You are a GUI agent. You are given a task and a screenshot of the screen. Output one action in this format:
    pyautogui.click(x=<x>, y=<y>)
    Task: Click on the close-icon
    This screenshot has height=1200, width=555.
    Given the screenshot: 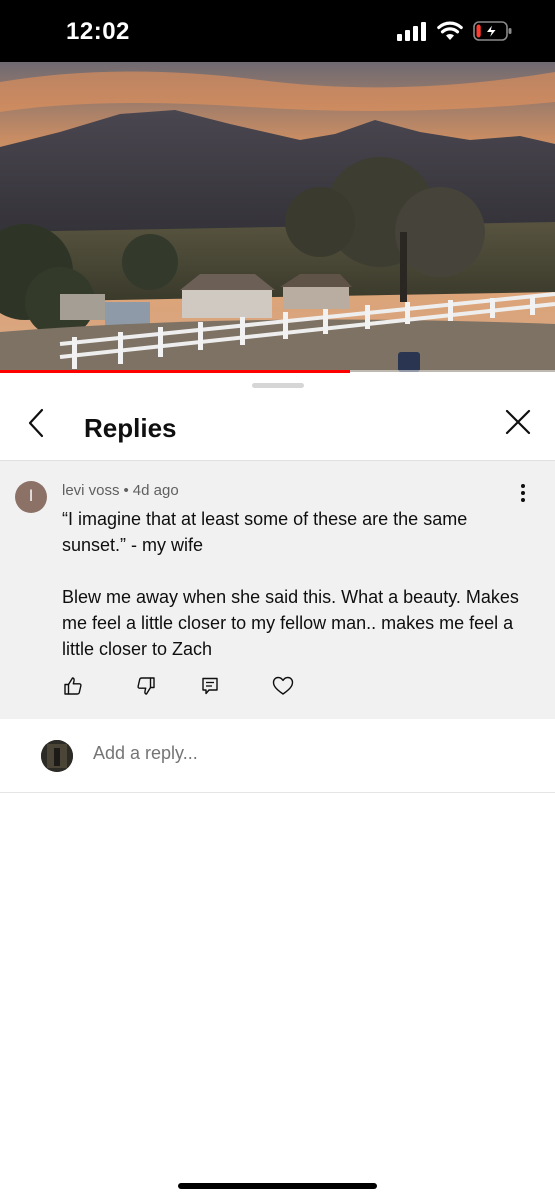 What is the action you would take?
    pyautogui.click(x=518, y=424)
    